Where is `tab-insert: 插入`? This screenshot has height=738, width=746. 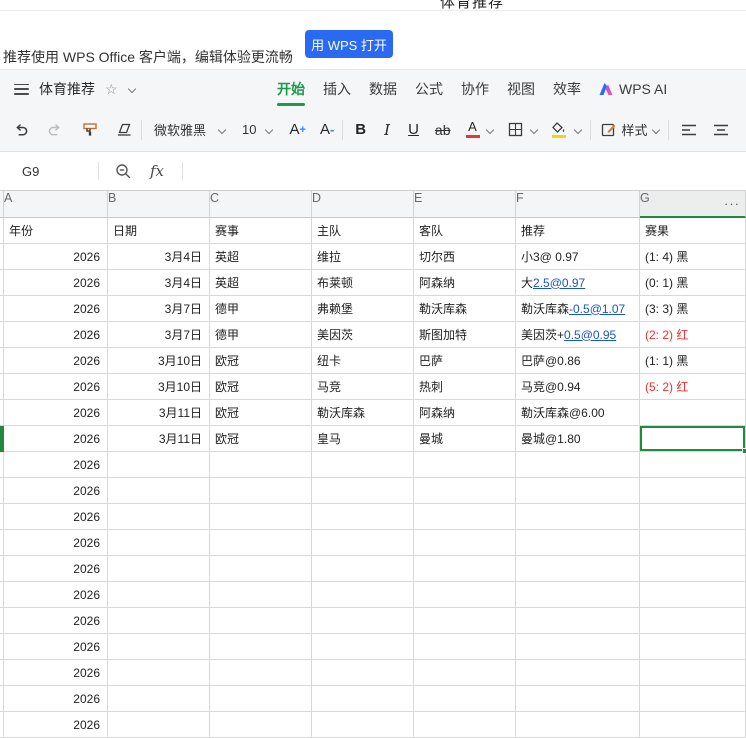
tab-insert: 插入 is located at coordinates (337, 89).